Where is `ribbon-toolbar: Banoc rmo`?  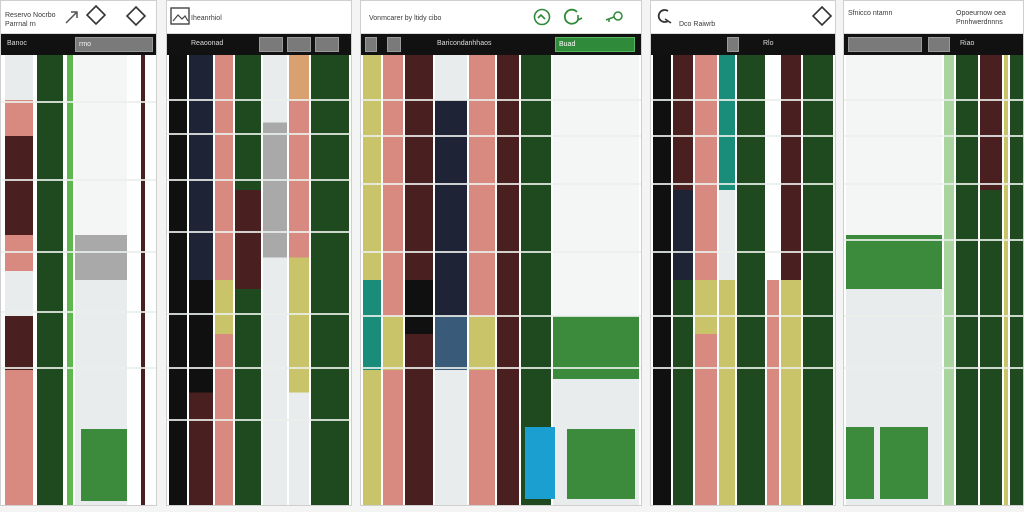
ribbon-toolbar: Banoc rmo is located at coordinates (78, 44).